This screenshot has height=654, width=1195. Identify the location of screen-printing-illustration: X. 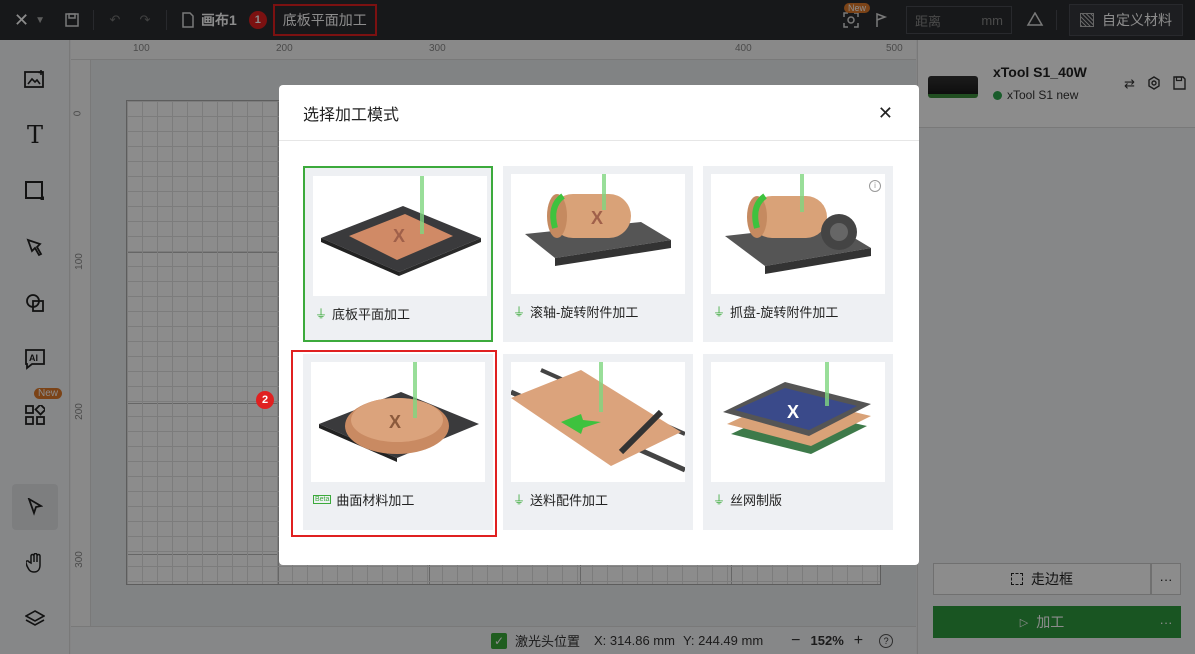
(798, 422).